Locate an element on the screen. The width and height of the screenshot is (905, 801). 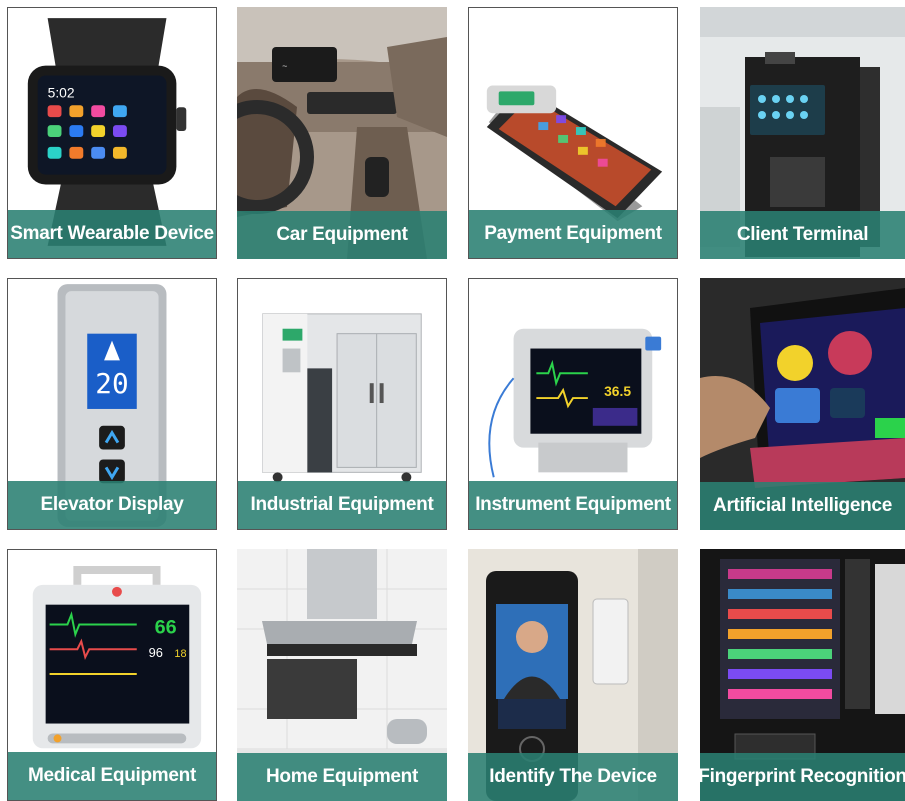
tile-label: Elevator Display is located at coordinates (112, 505).